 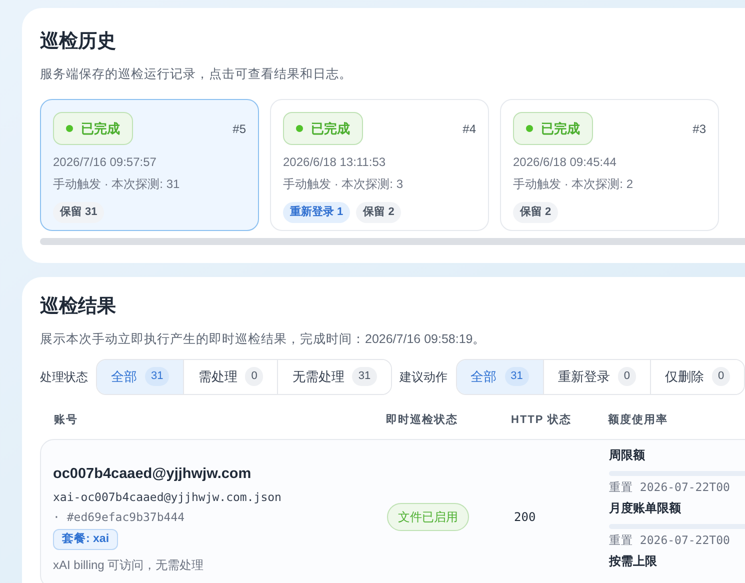 What do you see at coordinates (334, 377) in the screenshot?
I see `filter-tab: 无需处理 31` at bounding box center [334, 377].